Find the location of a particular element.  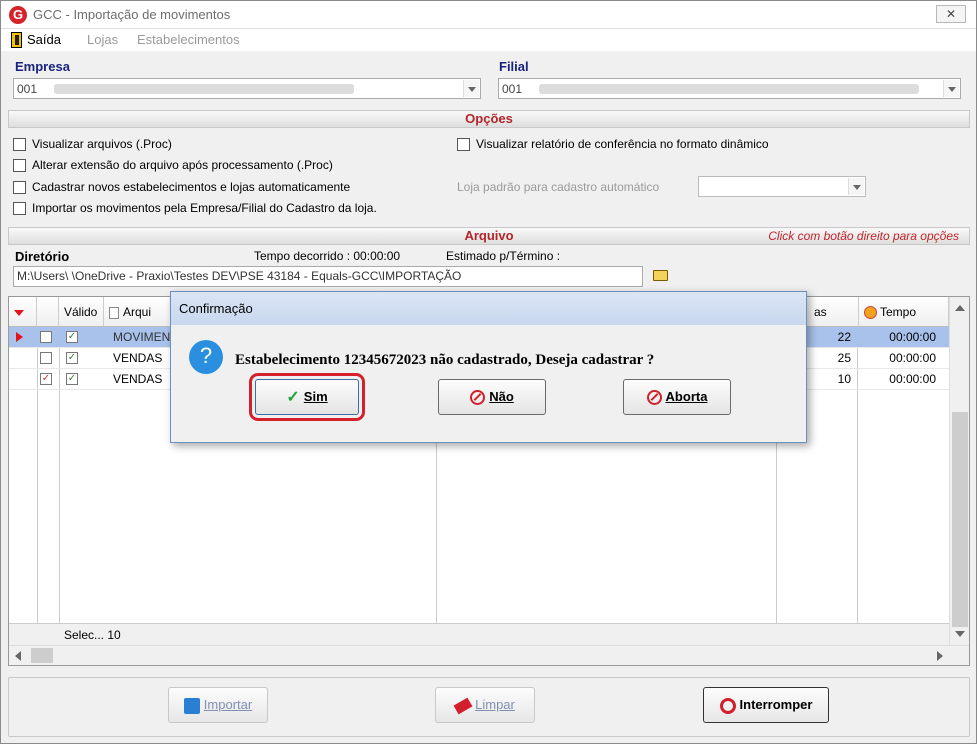

scroll-thumb is located at coordinates (960, 519).